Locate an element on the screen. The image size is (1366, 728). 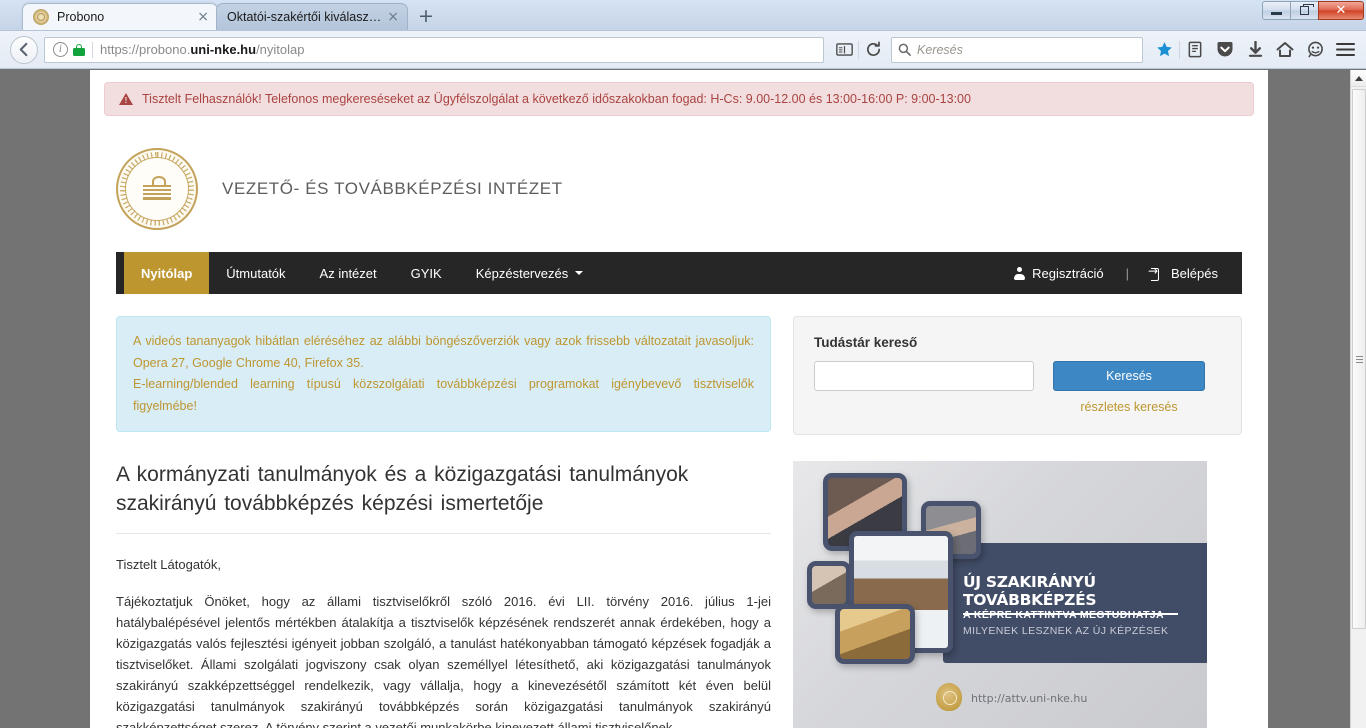
reload-icon is located at coordinates (873, 50).